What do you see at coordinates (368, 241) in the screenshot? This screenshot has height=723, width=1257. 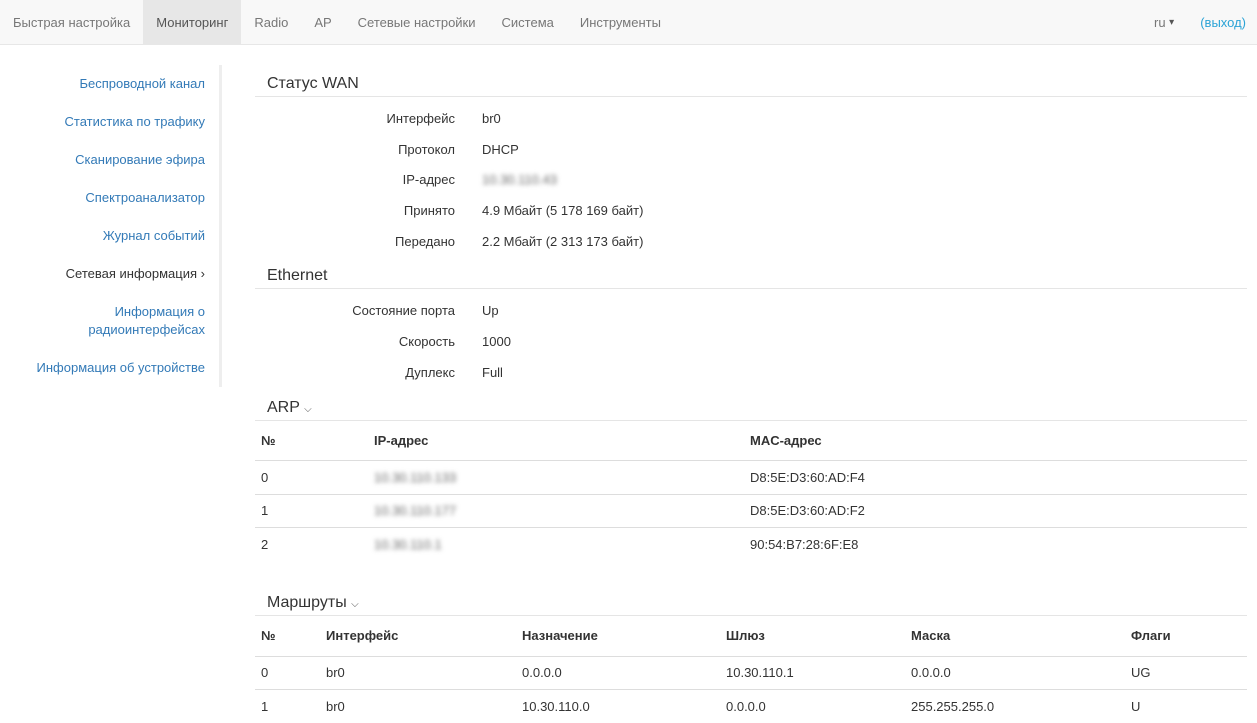 I see `info-label: Передано` at bounding box center [368, 241].